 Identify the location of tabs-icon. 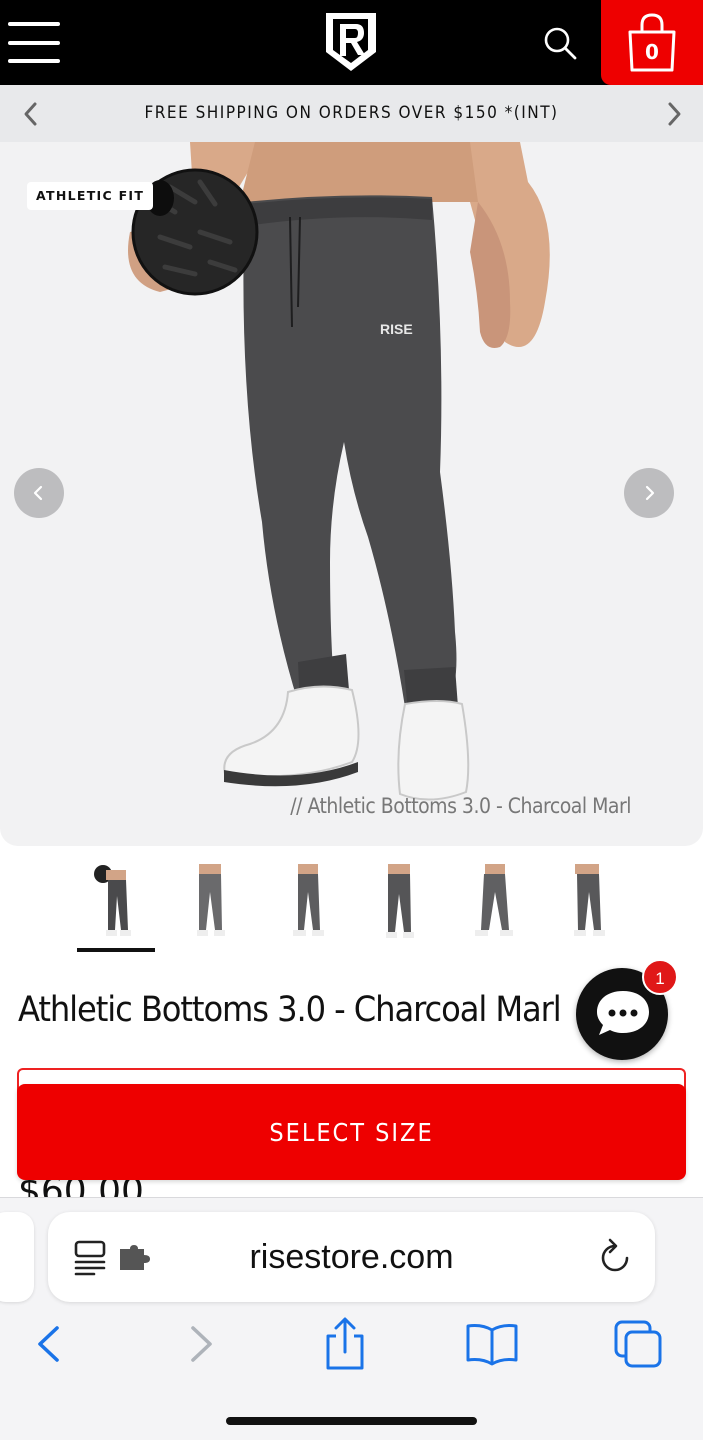
(638, 1344).